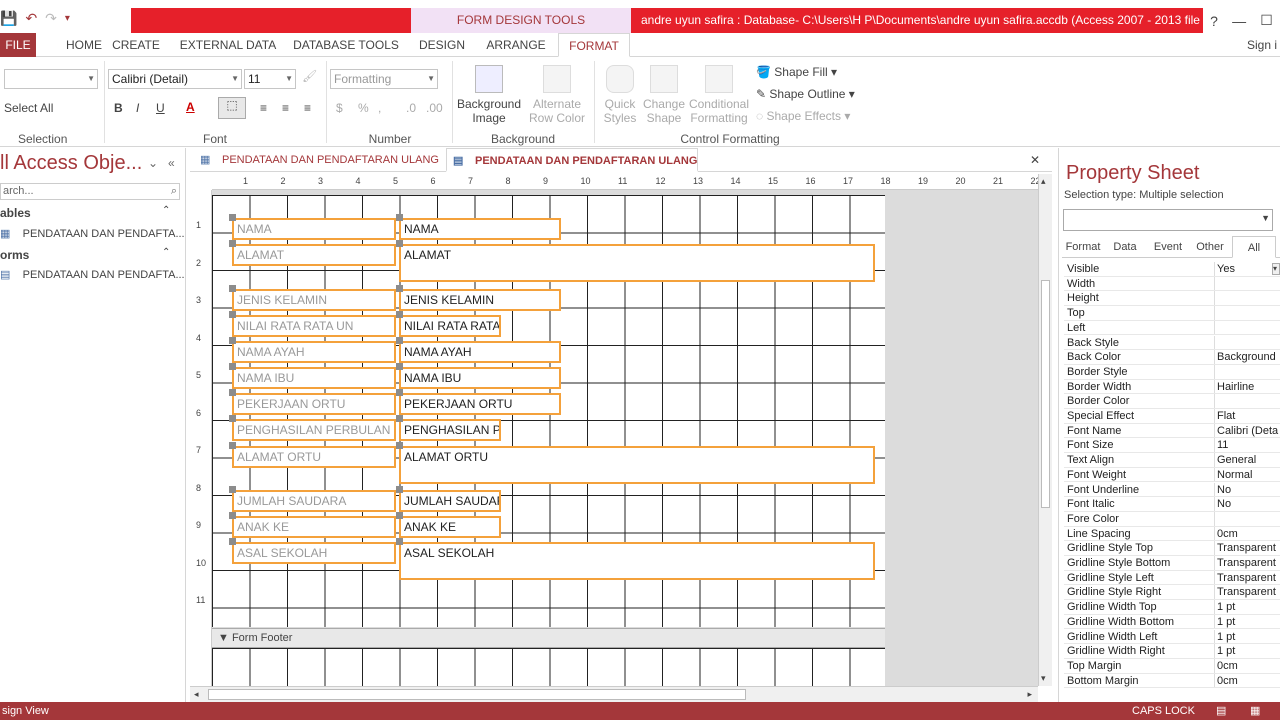  Describe the element at coordinates (1172, 490) in the screenshot. I see `property-row: Font Underline No` at that location.